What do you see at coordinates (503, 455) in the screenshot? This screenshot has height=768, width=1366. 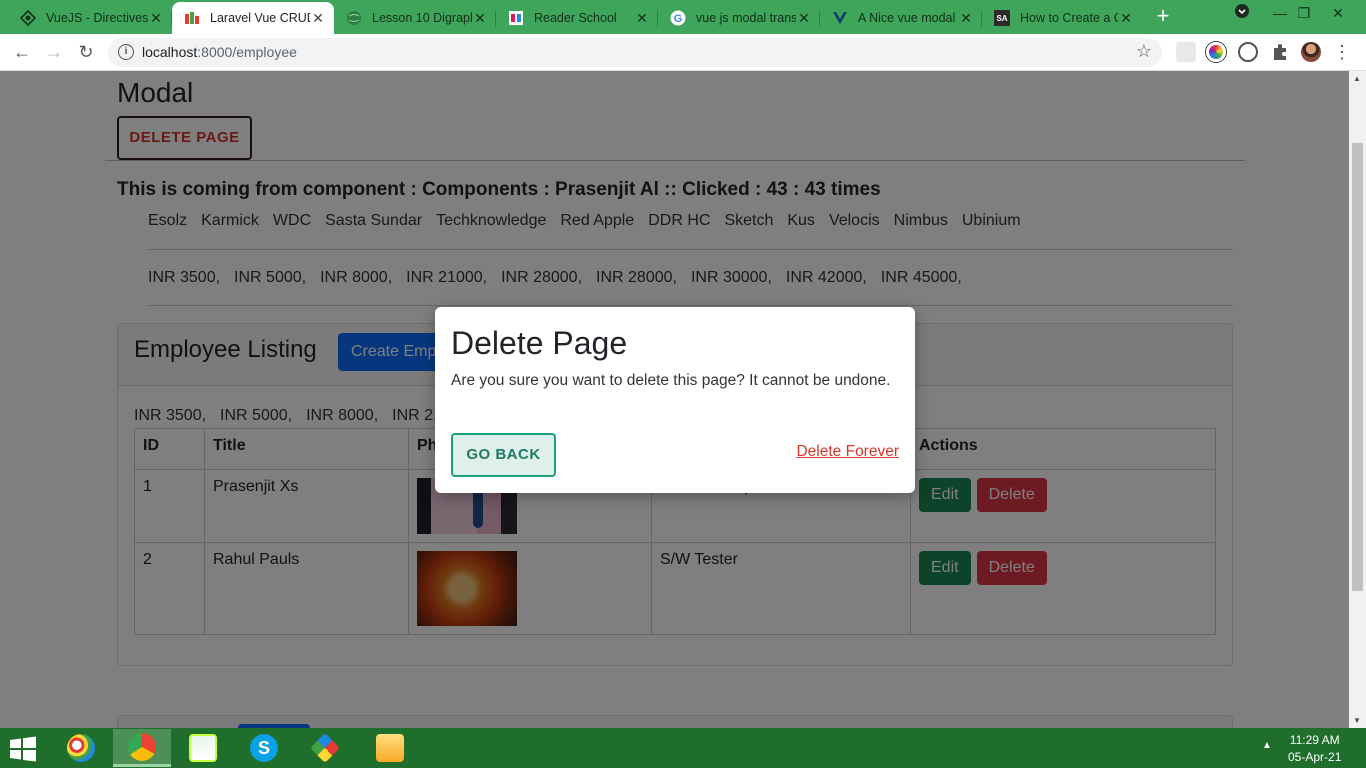 I see `go-back-button: GO BACK` at bounding box center [503, 455].